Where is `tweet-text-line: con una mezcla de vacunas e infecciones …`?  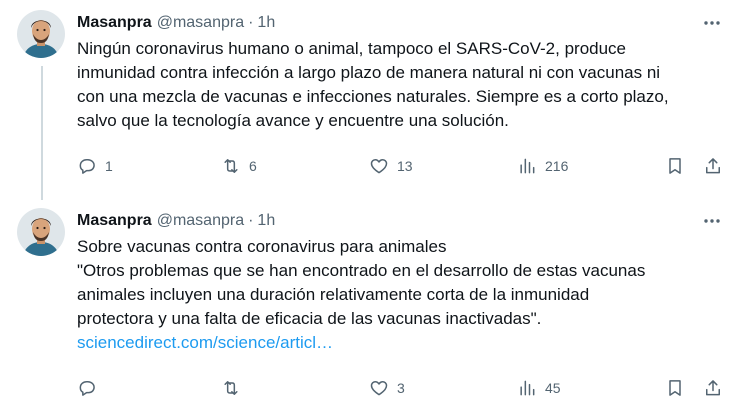
tweet-text-line: con una mezcla de vacunas e infecciones … is located at coordinates (373, 96).